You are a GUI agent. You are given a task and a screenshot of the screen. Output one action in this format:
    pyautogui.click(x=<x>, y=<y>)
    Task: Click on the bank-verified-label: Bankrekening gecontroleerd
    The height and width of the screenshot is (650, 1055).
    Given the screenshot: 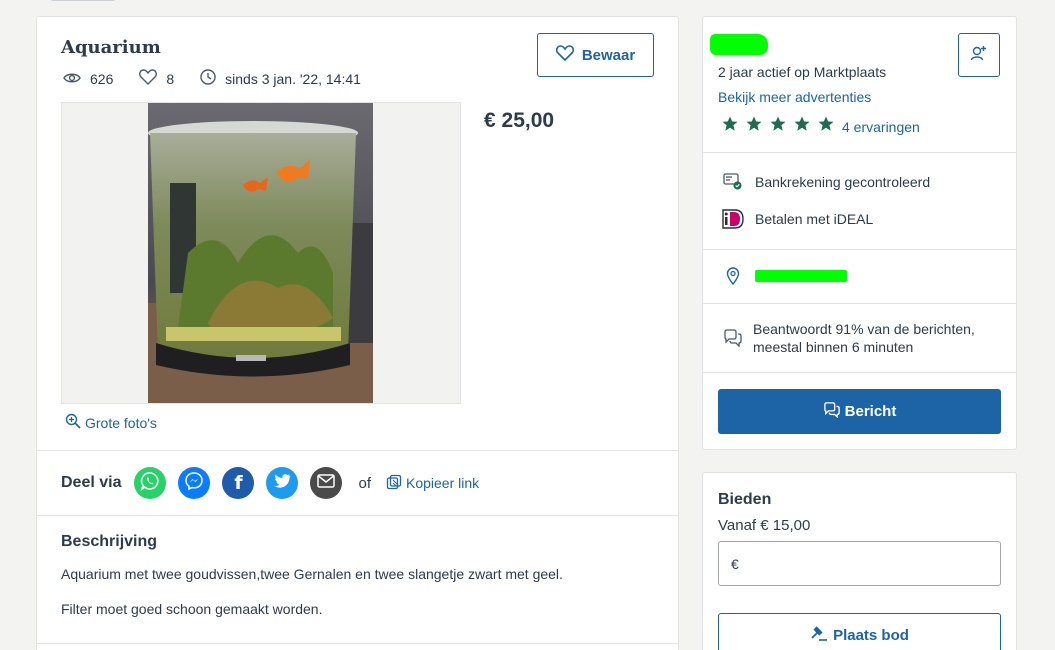 What is the action you would take?
    pyautogui.click(x=843, y=182)
    